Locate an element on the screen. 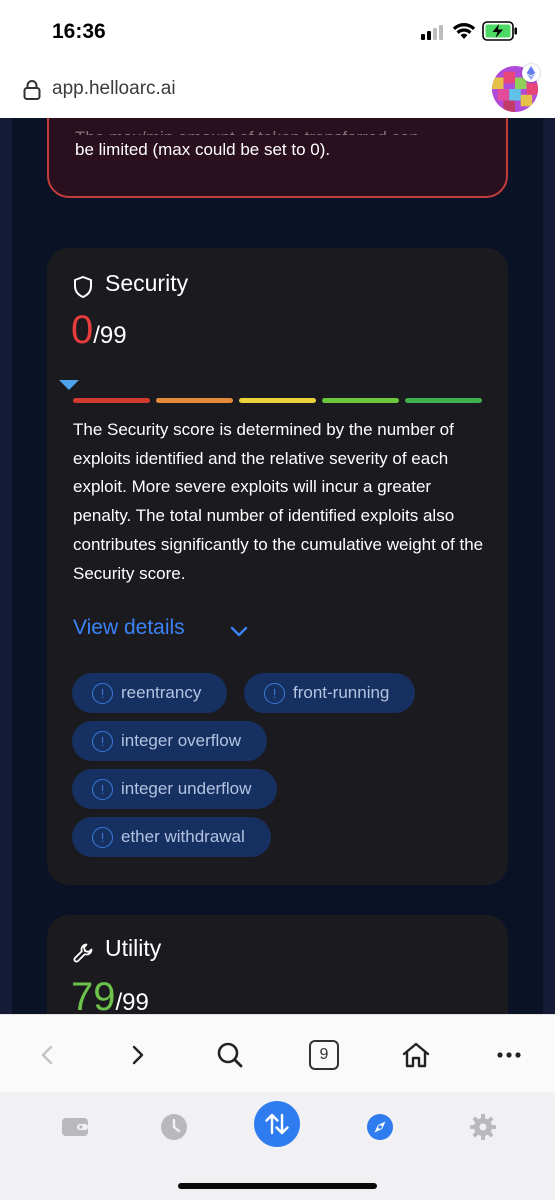 The height and width of the screenshot is (1200, 555). search-button is located at coordinates (230, 1055).